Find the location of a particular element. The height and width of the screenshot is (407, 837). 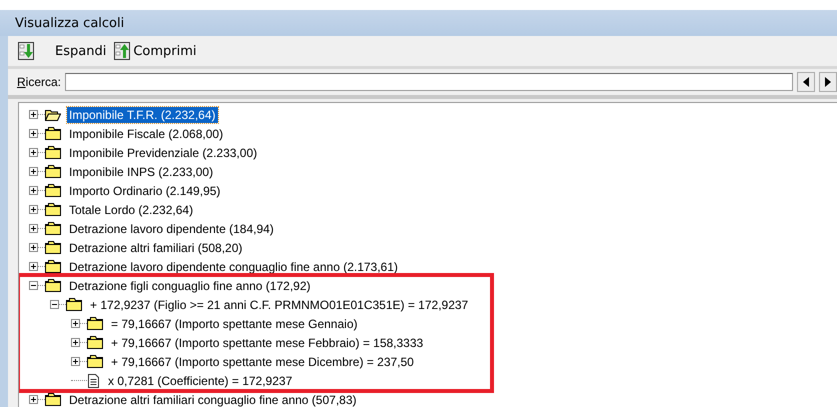

scroll-right-button is located at coordinates (828, 82).